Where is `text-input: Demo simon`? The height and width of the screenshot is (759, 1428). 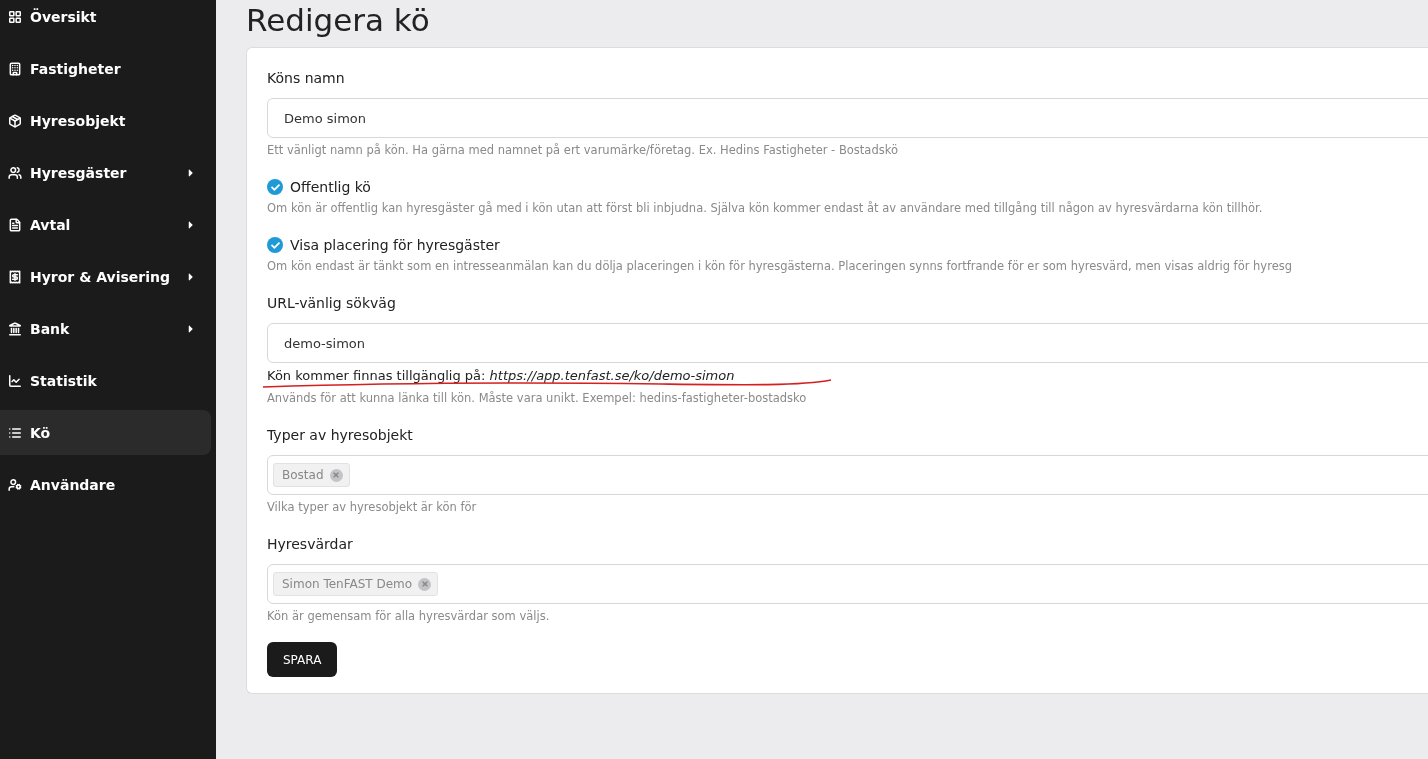 text-input: Demo simon is located at coordinates (847, 118).